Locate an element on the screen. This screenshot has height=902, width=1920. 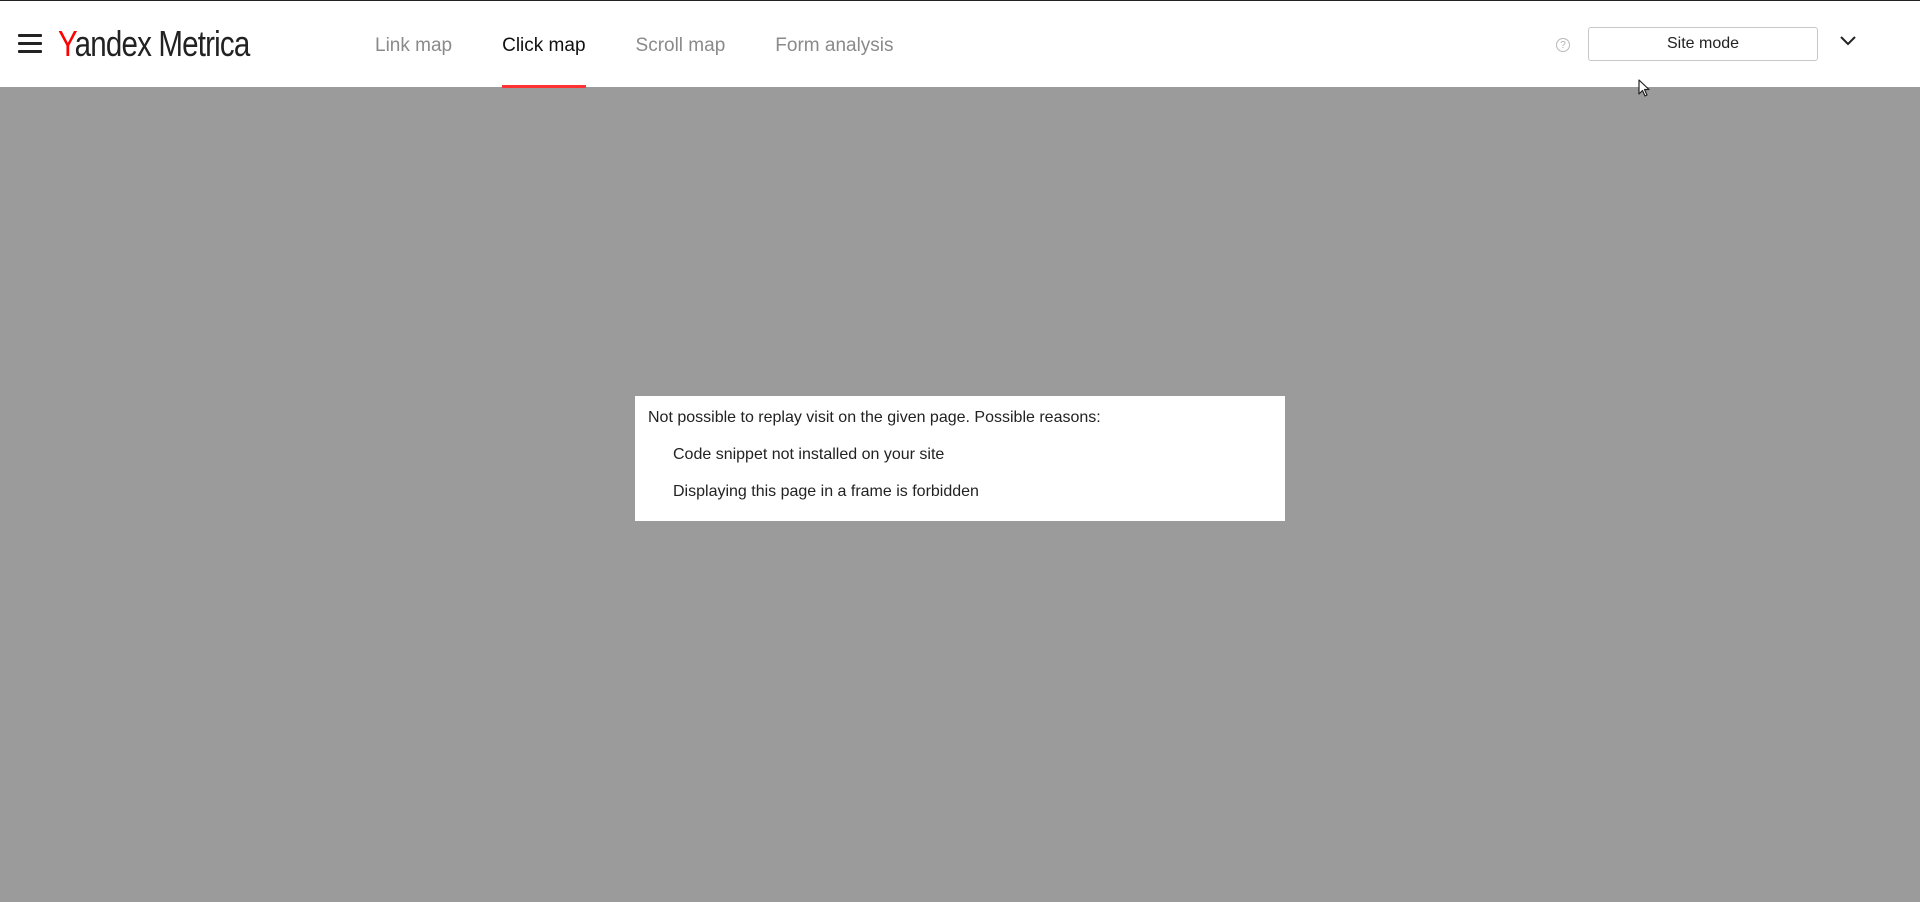
question-circle-icon: ? is located at coordinates (1563, 45).